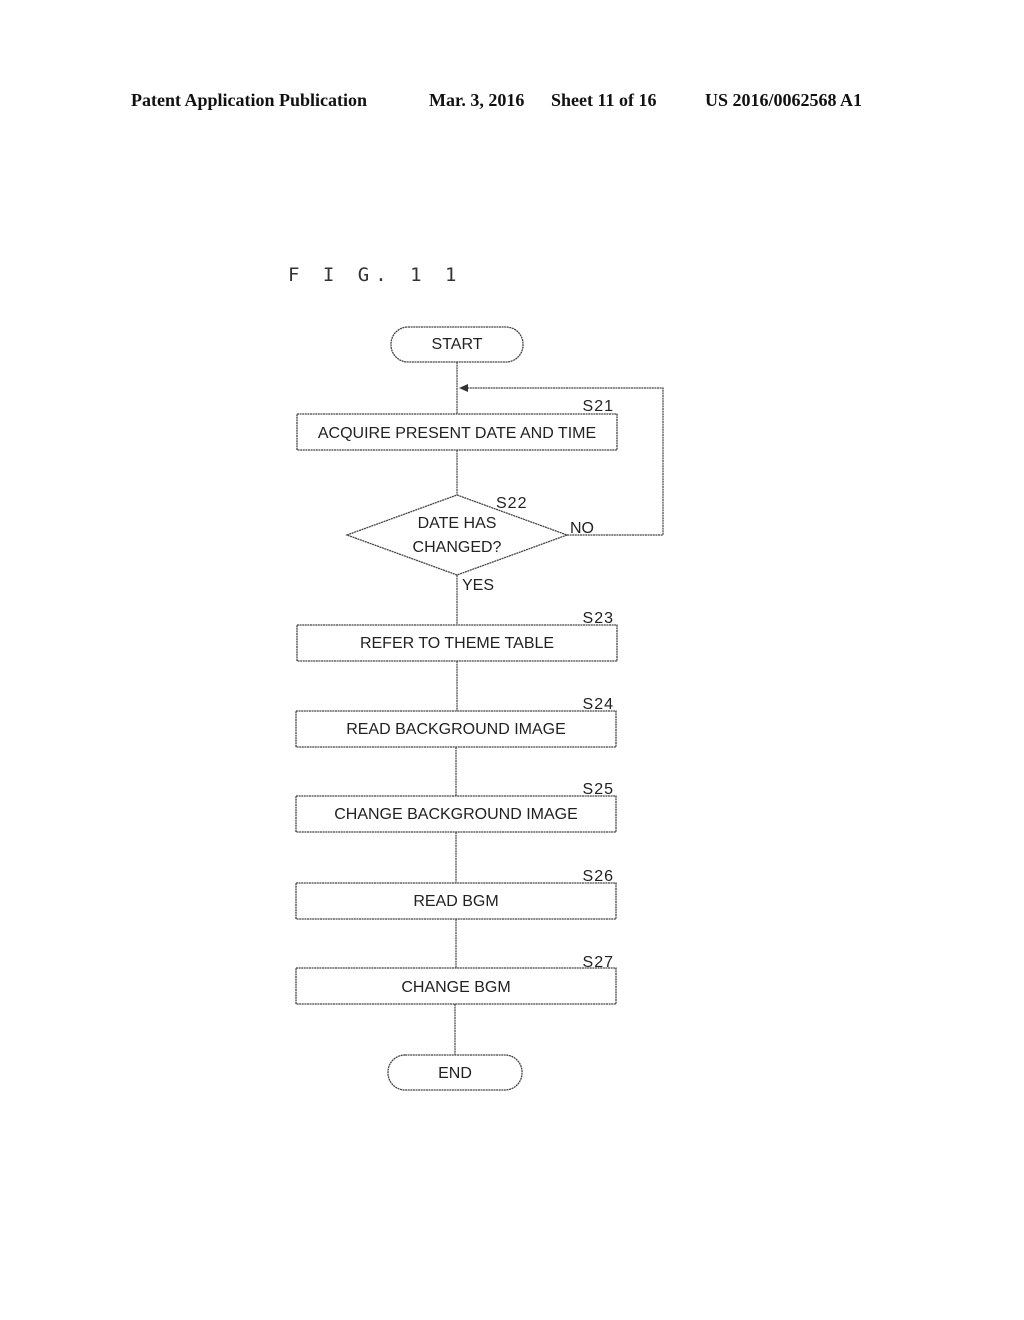  Describe the element at coordinates (598, 876) in the screenshot. I see `step-id-s26: S26` at that location.